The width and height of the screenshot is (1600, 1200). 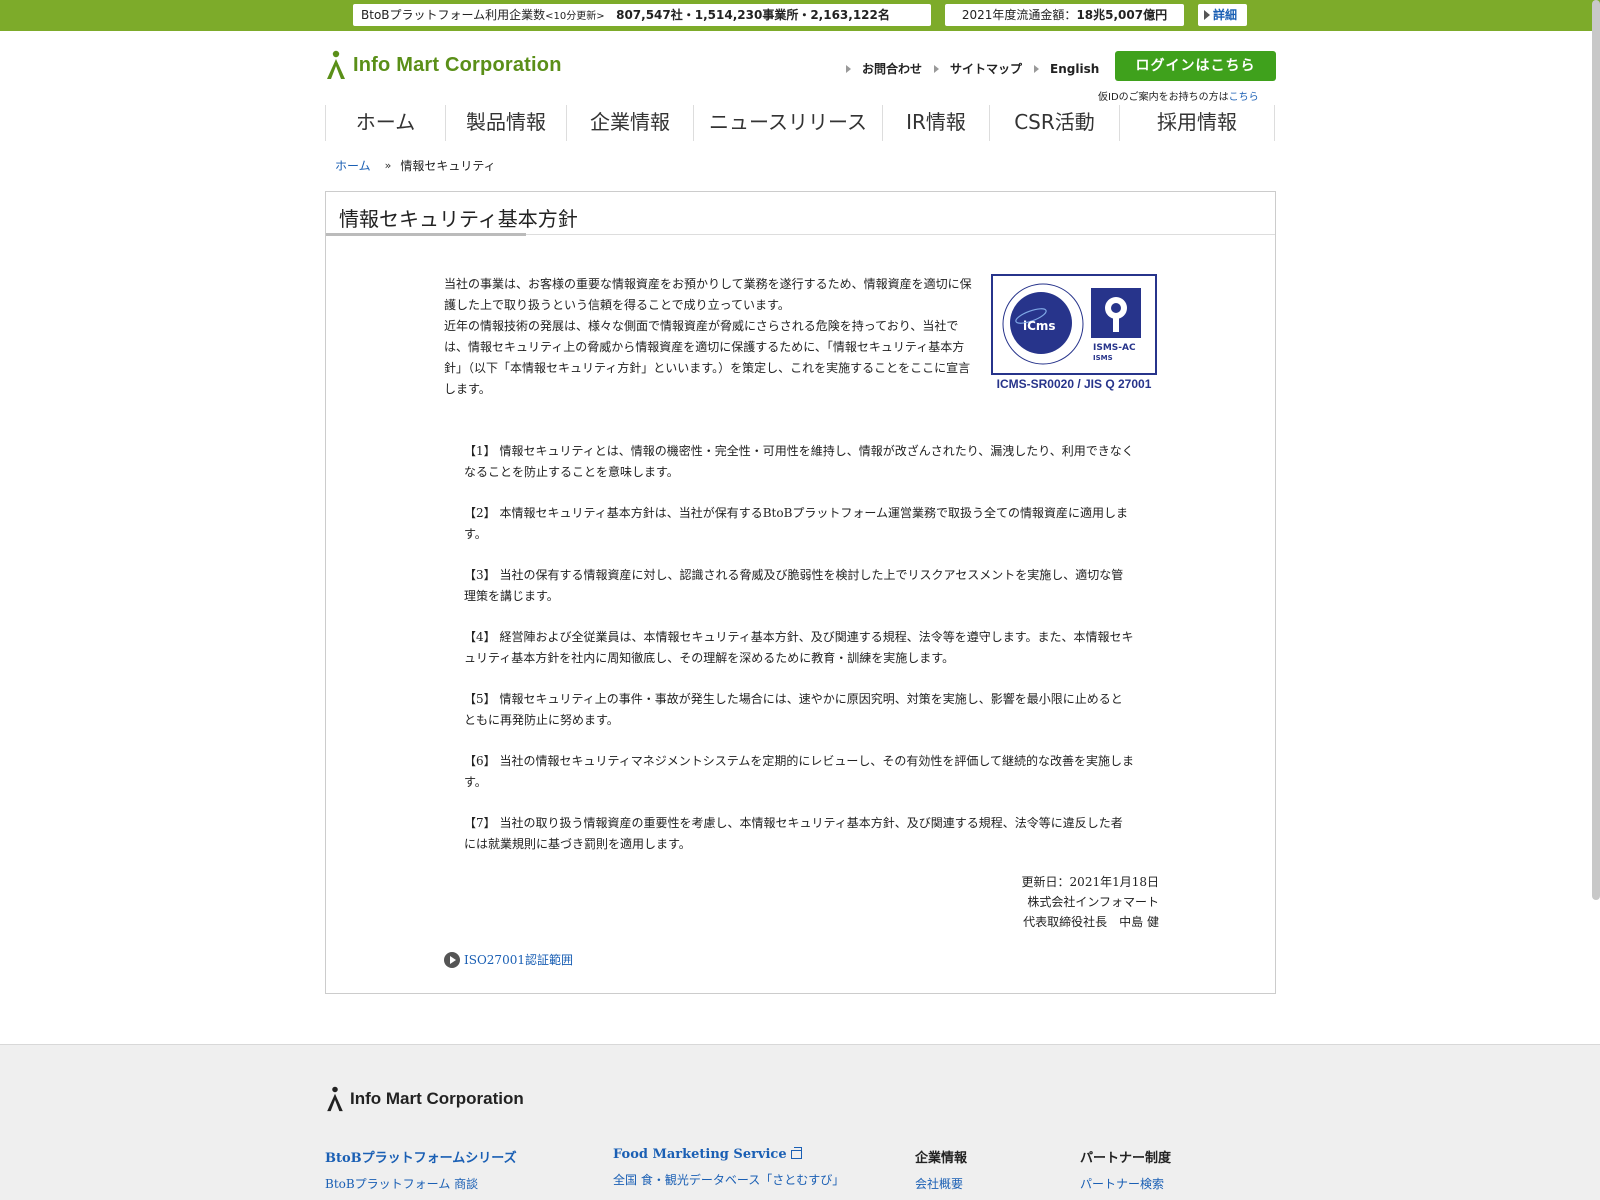 What do you see at coordinates (421, 1156) in the screenshot?
I see `footer-col-head: BtoBプラットフォームシリーズ` at bounding box center [421, 1156].